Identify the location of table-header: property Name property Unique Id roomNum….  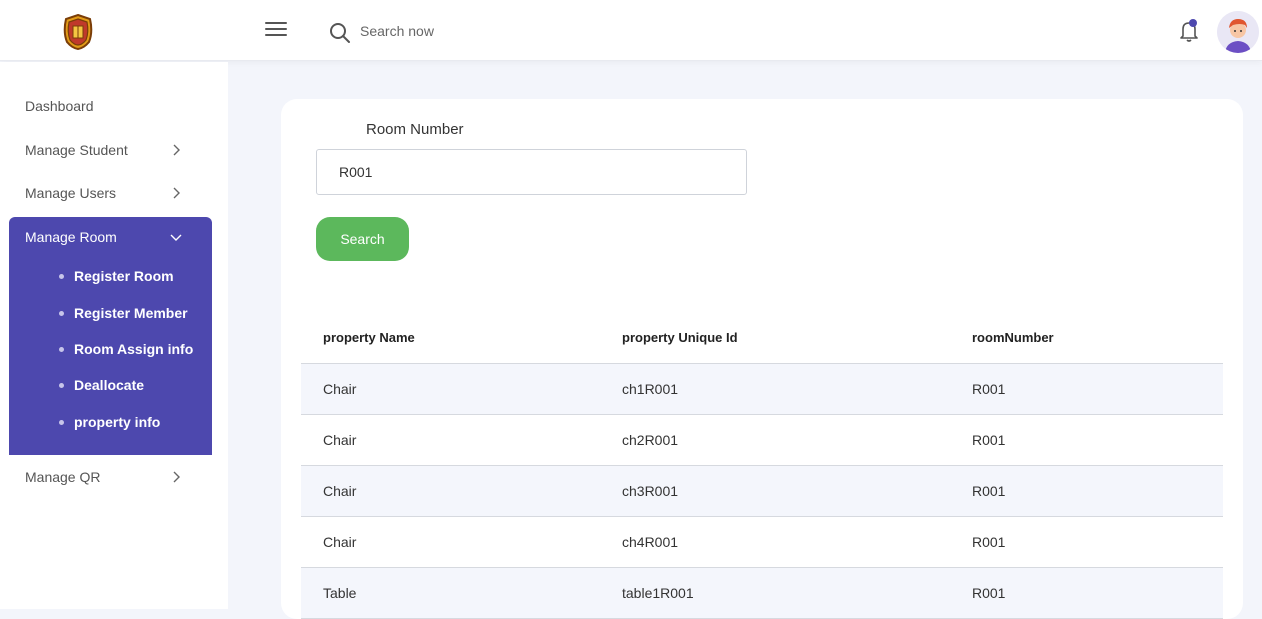
(762, 338).